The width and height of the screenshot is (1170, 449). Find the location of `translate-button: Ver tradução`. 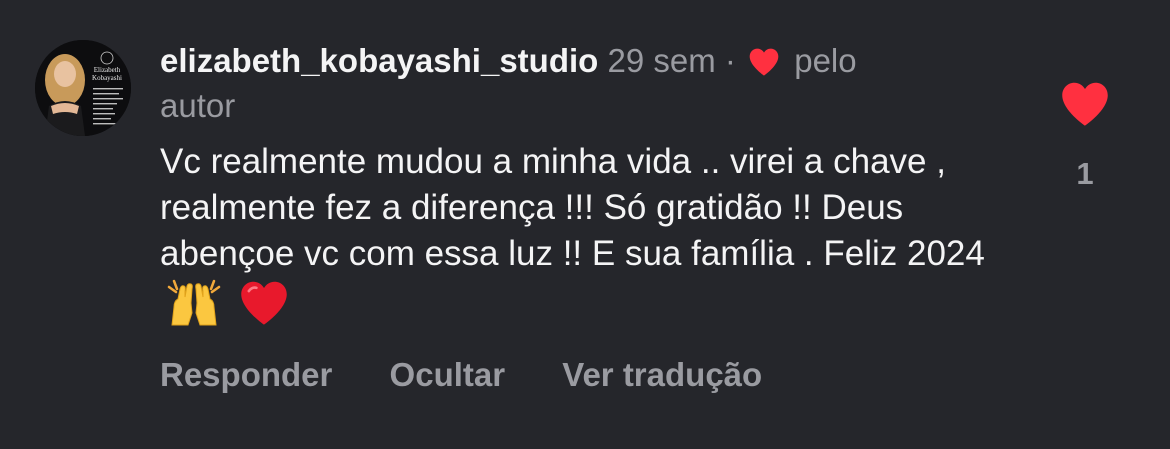

translate-button: Ver tradução is located at coordinates (662, 374).